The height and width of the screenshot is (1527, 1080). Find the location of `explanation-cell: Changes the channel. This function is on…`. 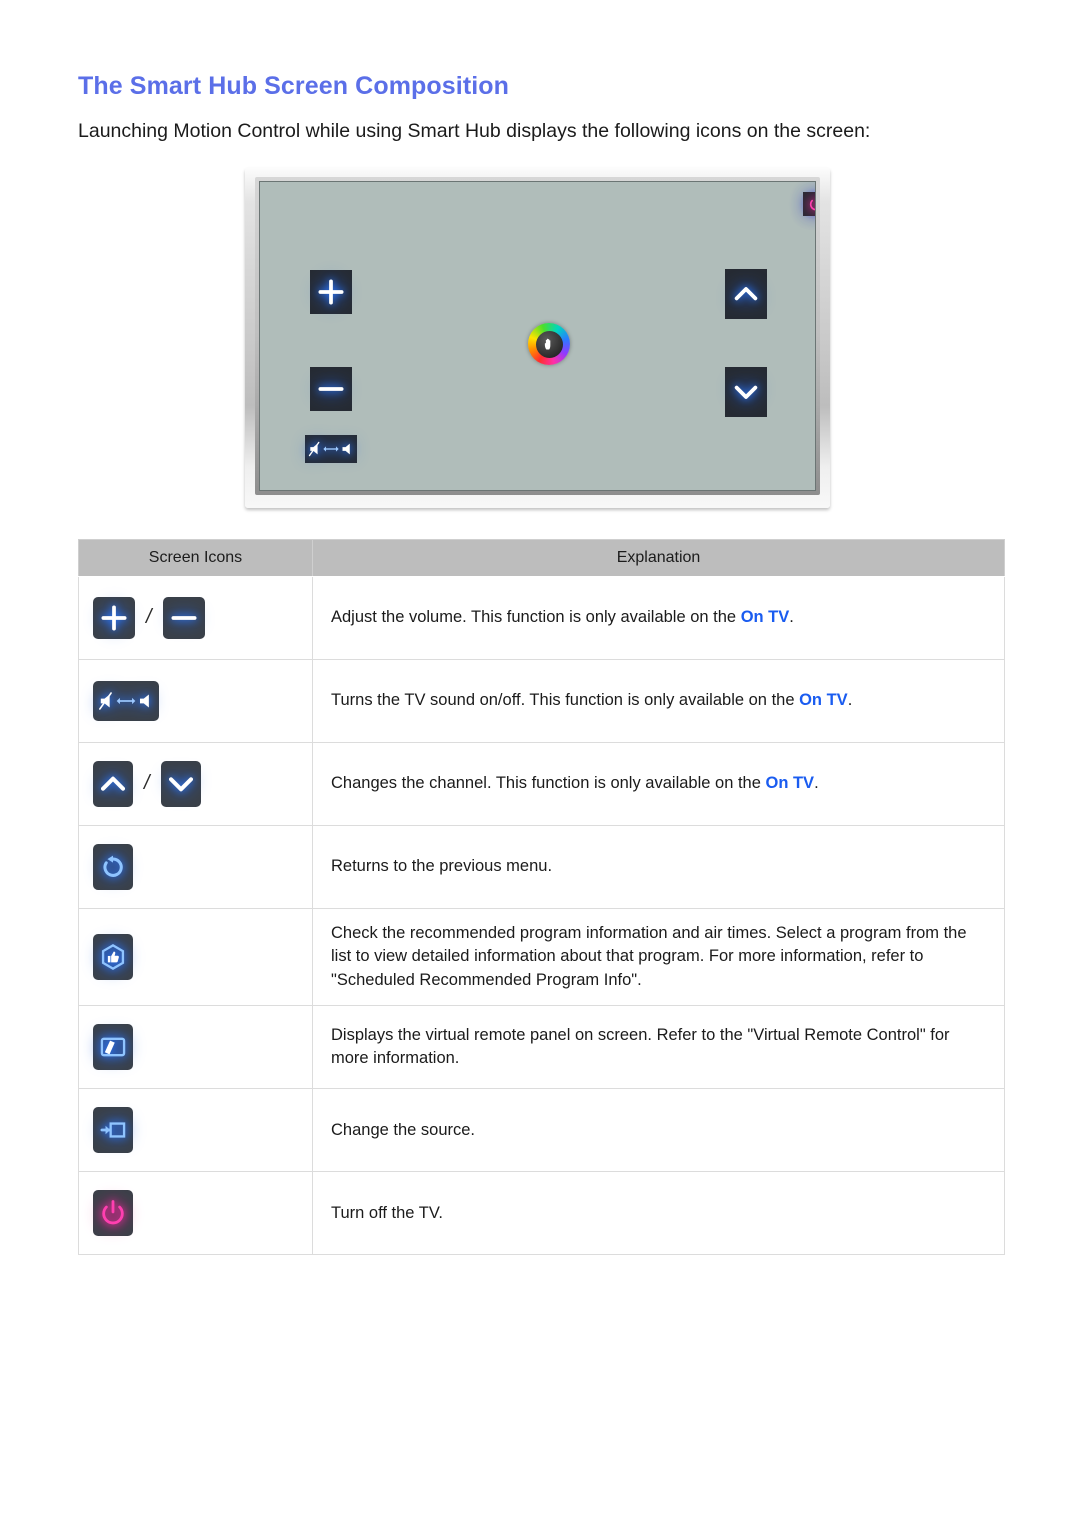

explanation-cell: Changes the channel. This function is on… is located at coordinates (658, 784).